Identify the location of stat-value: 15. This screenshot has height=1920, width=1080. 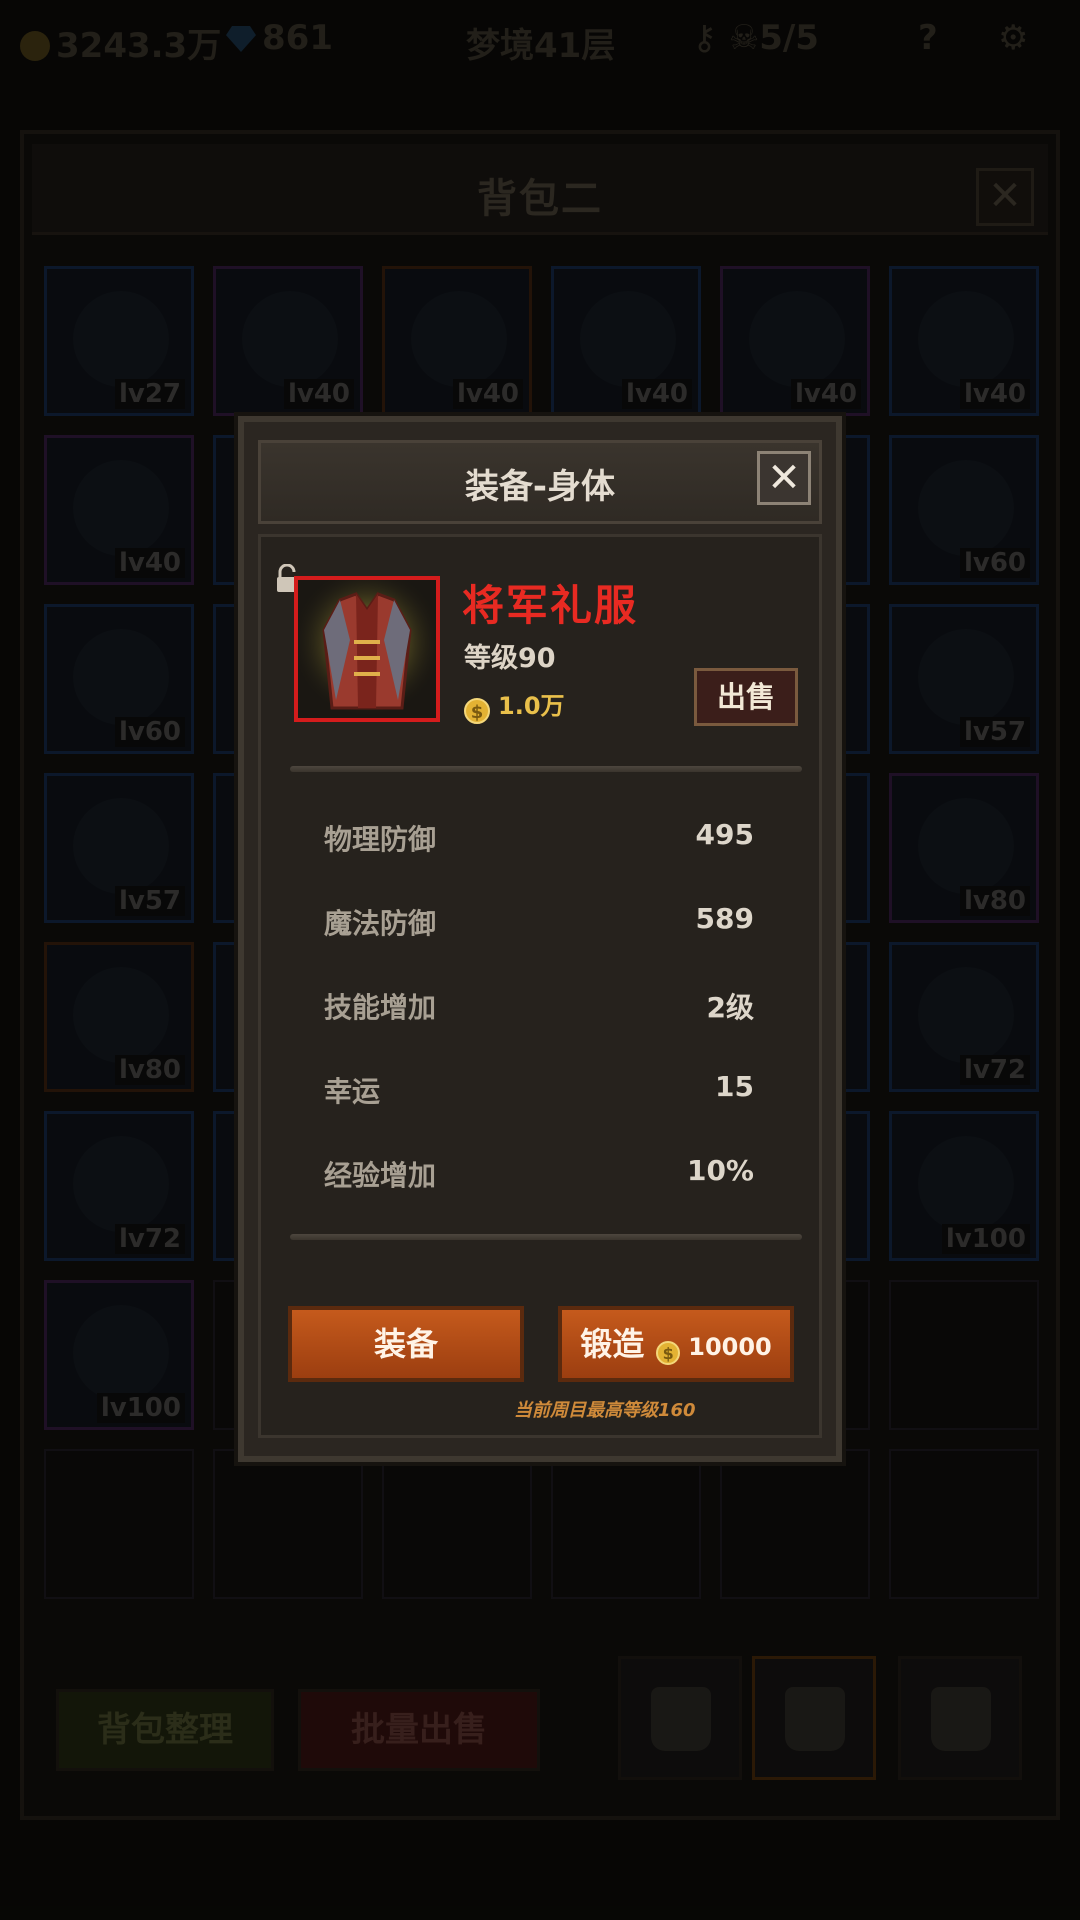
(734, 1086).